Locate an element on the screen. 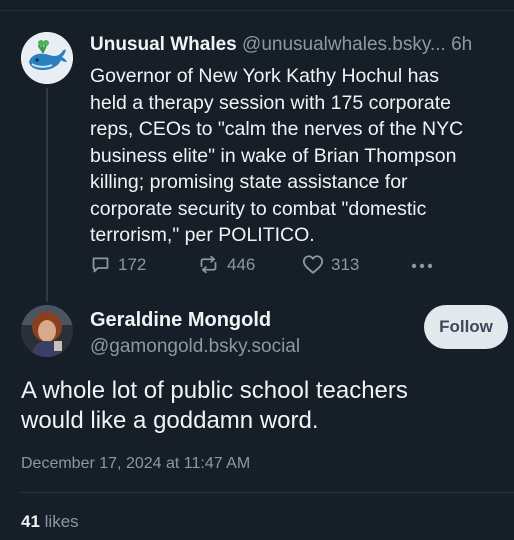 This screenshot has width=514, height=540. avatar-photo is located at coordinates (47, 331).